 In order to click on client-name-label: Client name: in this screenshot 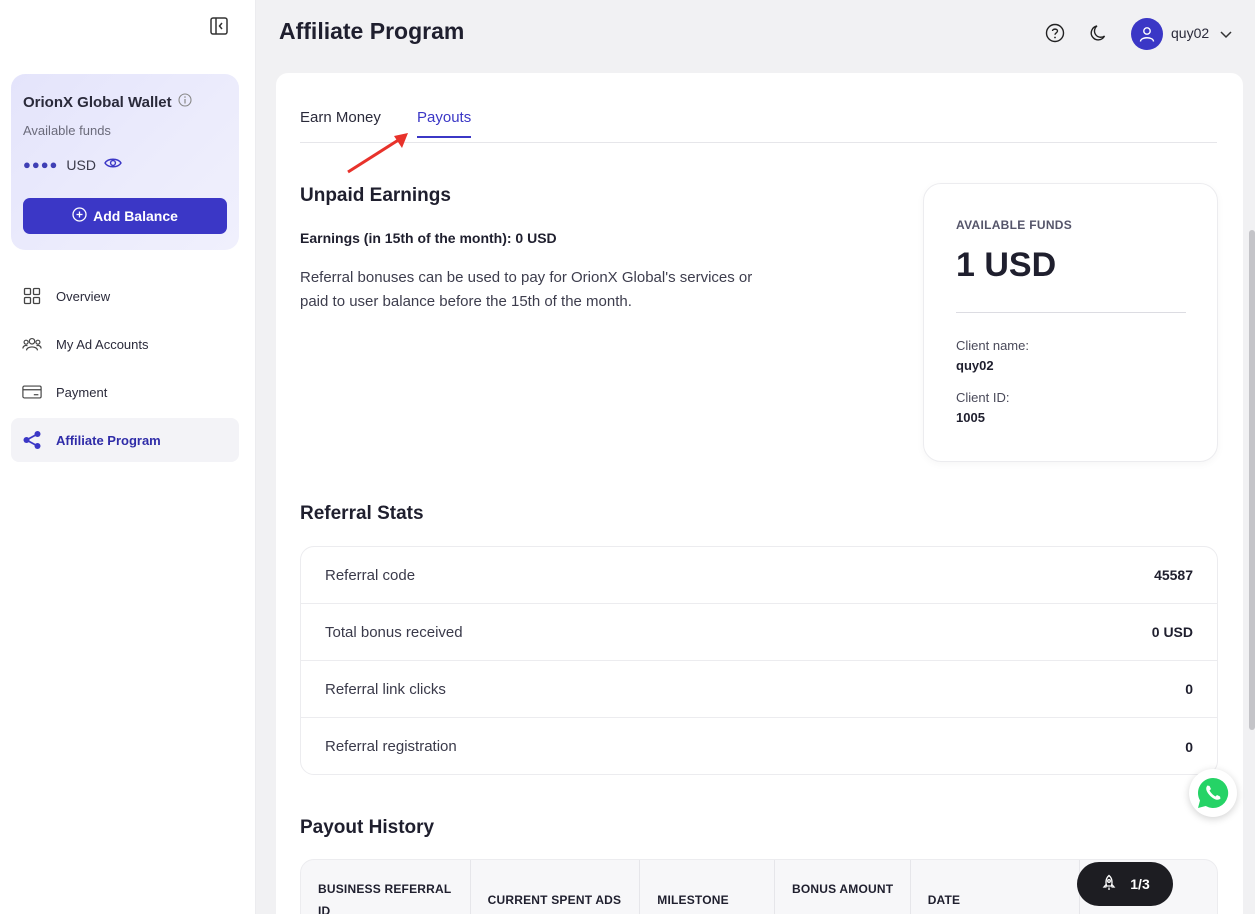, I will do `click(992, 345)`.